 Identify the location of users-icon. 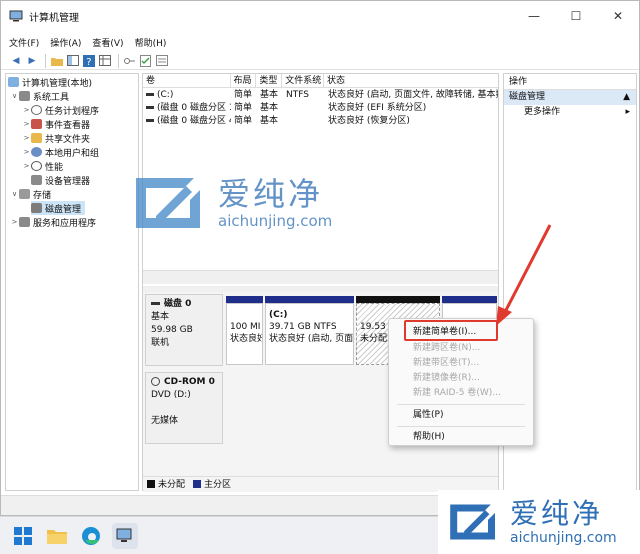
(36, 152).